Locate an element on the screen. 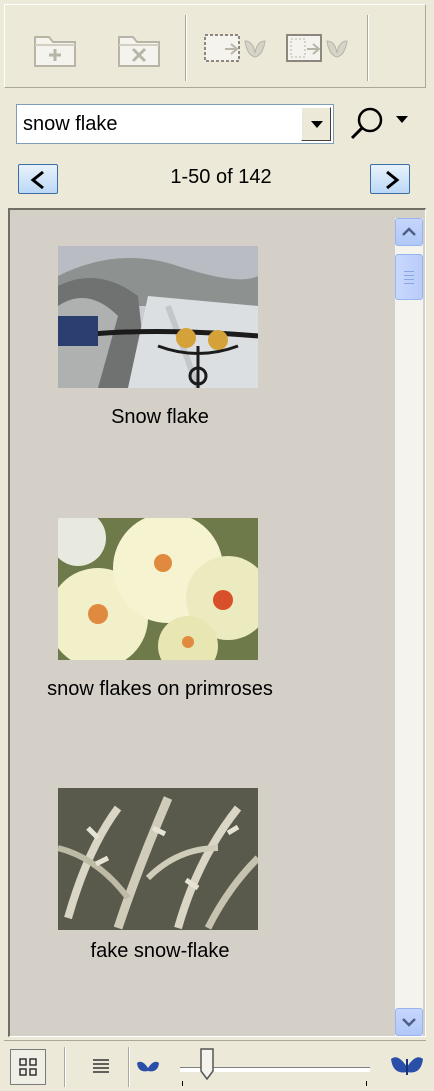 The width and height of the screenshot is (434, 1091). pager: 1-50 of 142 is located at coordinates (218, 182).